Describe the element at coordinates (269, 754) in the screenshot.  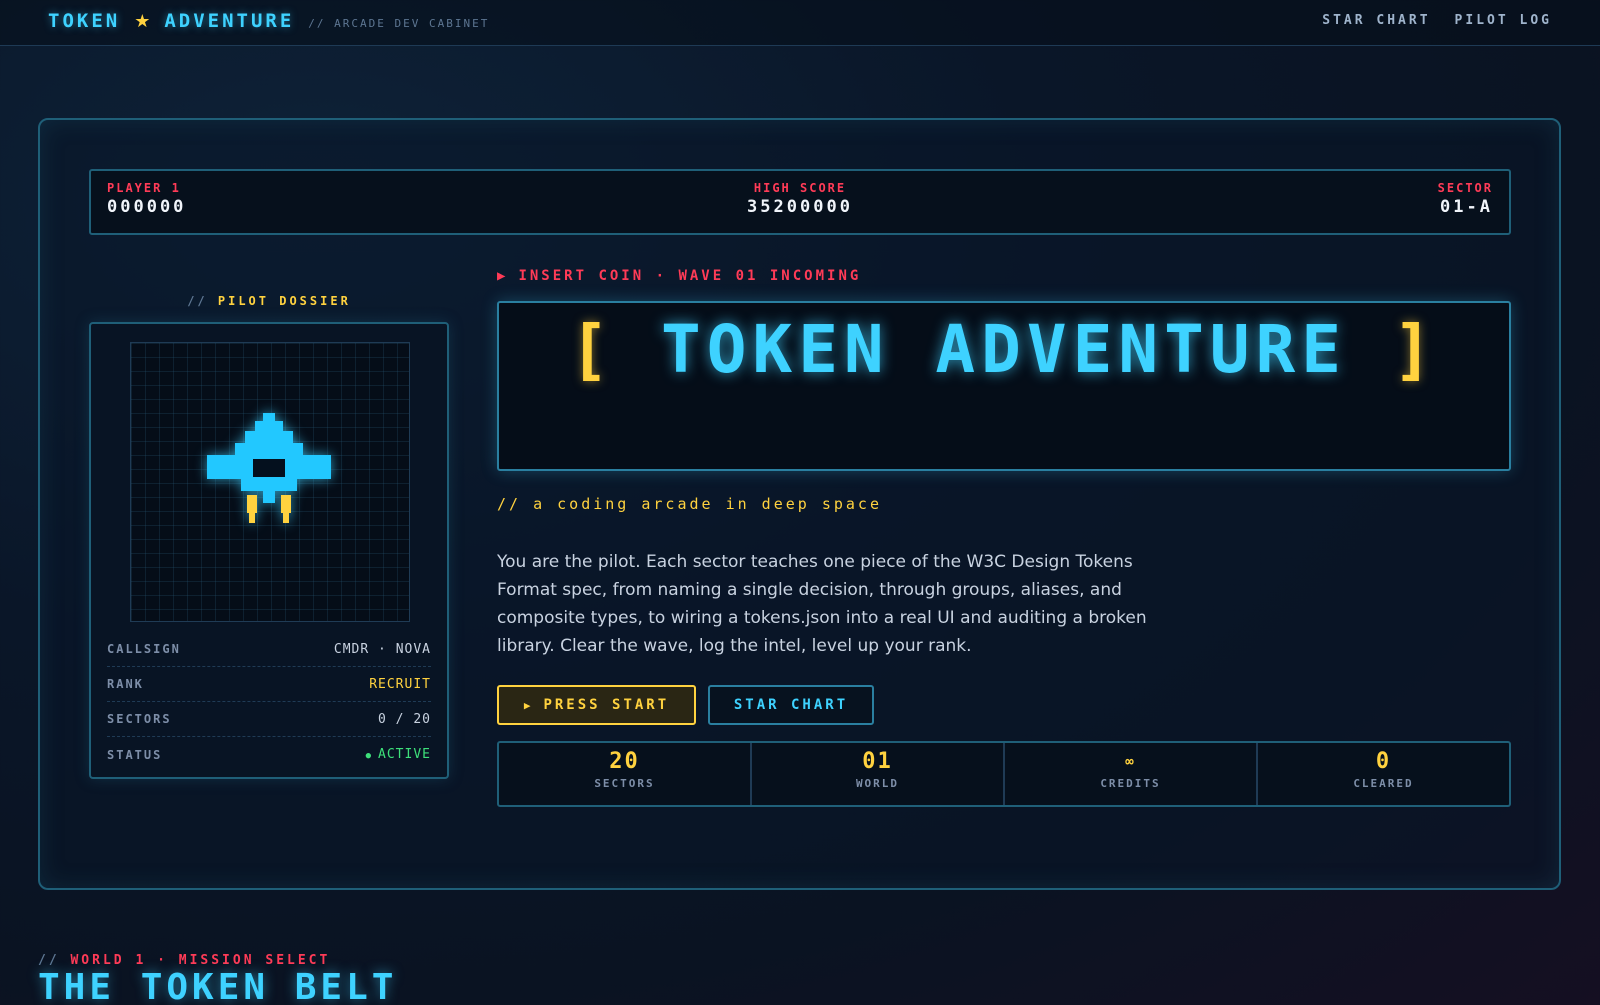
I see `stat-row-status: STATUS ● ACTIVE` at that location.